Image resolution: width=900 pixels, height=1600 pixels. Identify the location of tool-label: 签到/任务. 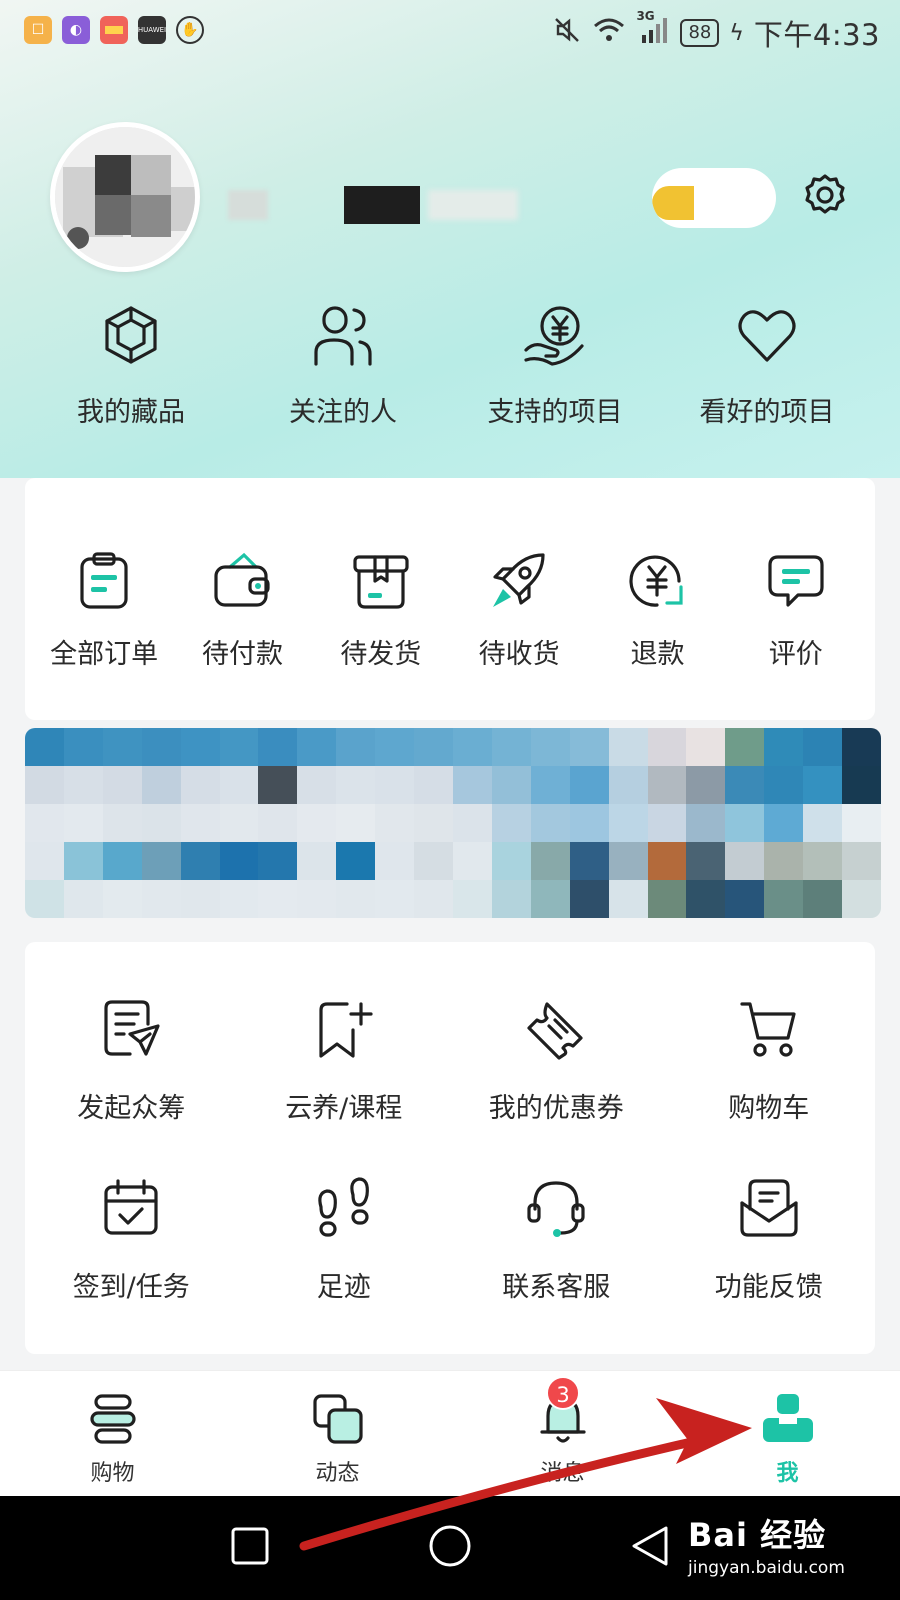
(131, 1287).